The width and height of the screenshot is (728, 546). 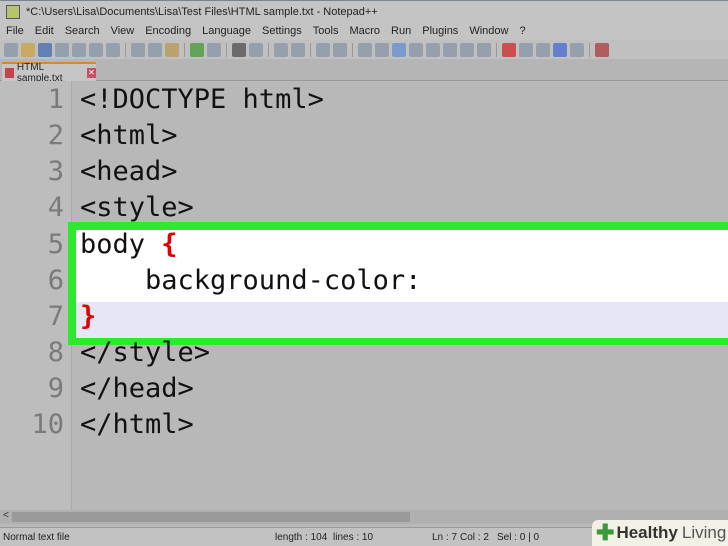 What do you see at coordinates (399, 49) in the screenshot?
I see `indent-guide-icon` at bounding box center [399, 49].